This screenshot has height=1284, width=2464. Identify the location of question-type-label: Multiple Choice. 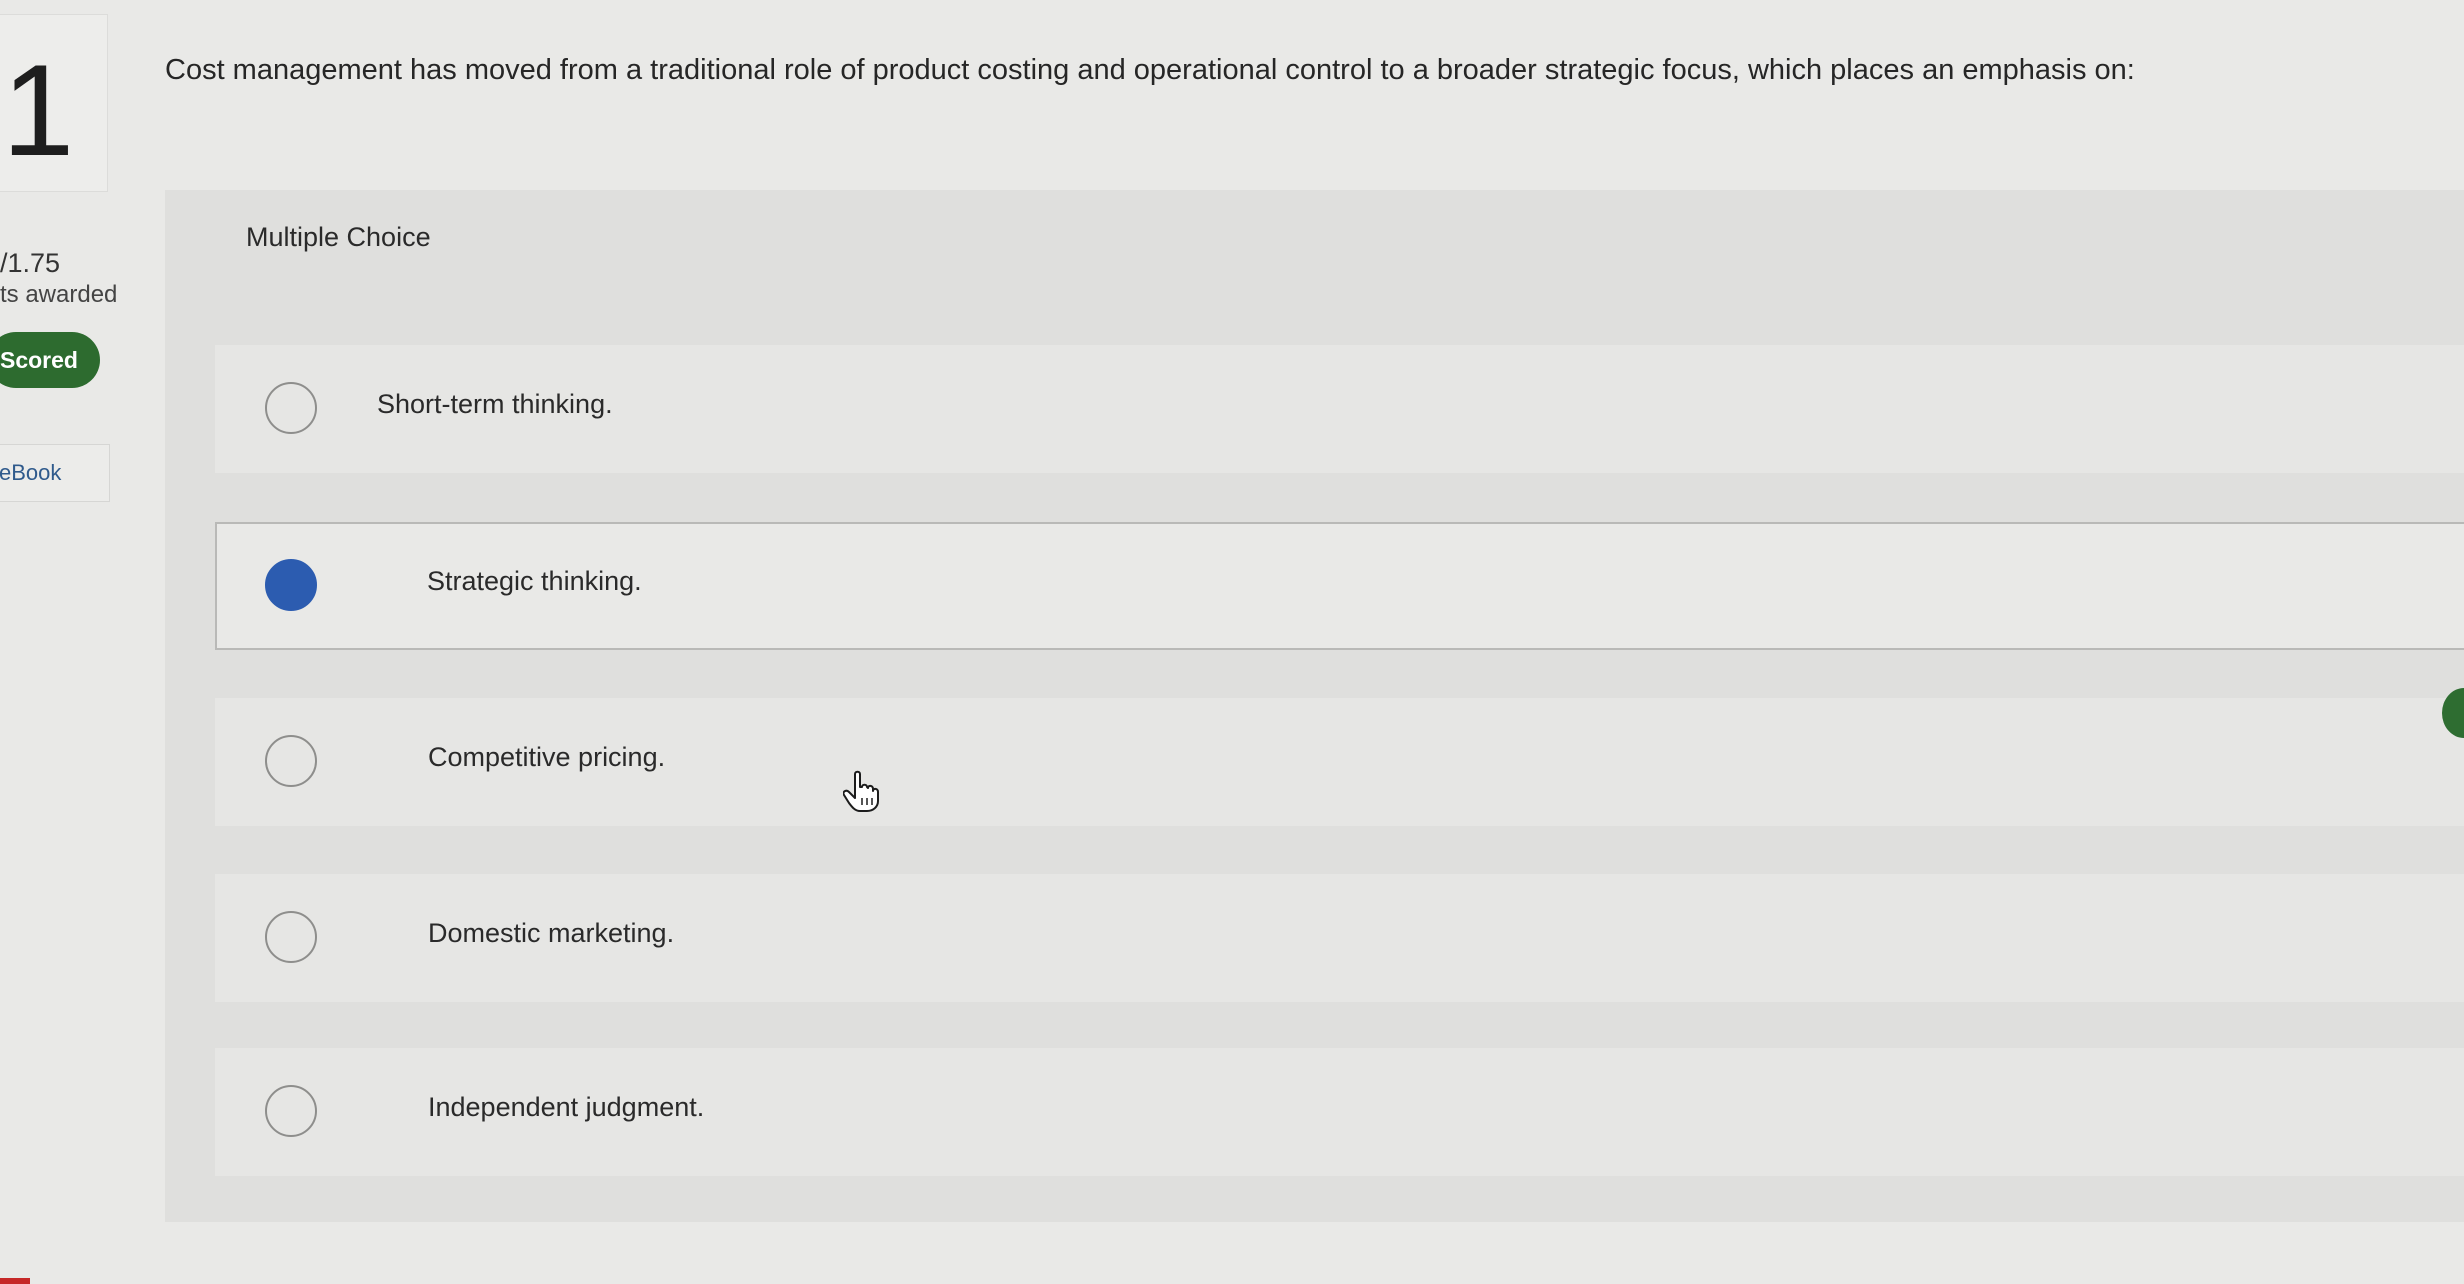
(338, 237).